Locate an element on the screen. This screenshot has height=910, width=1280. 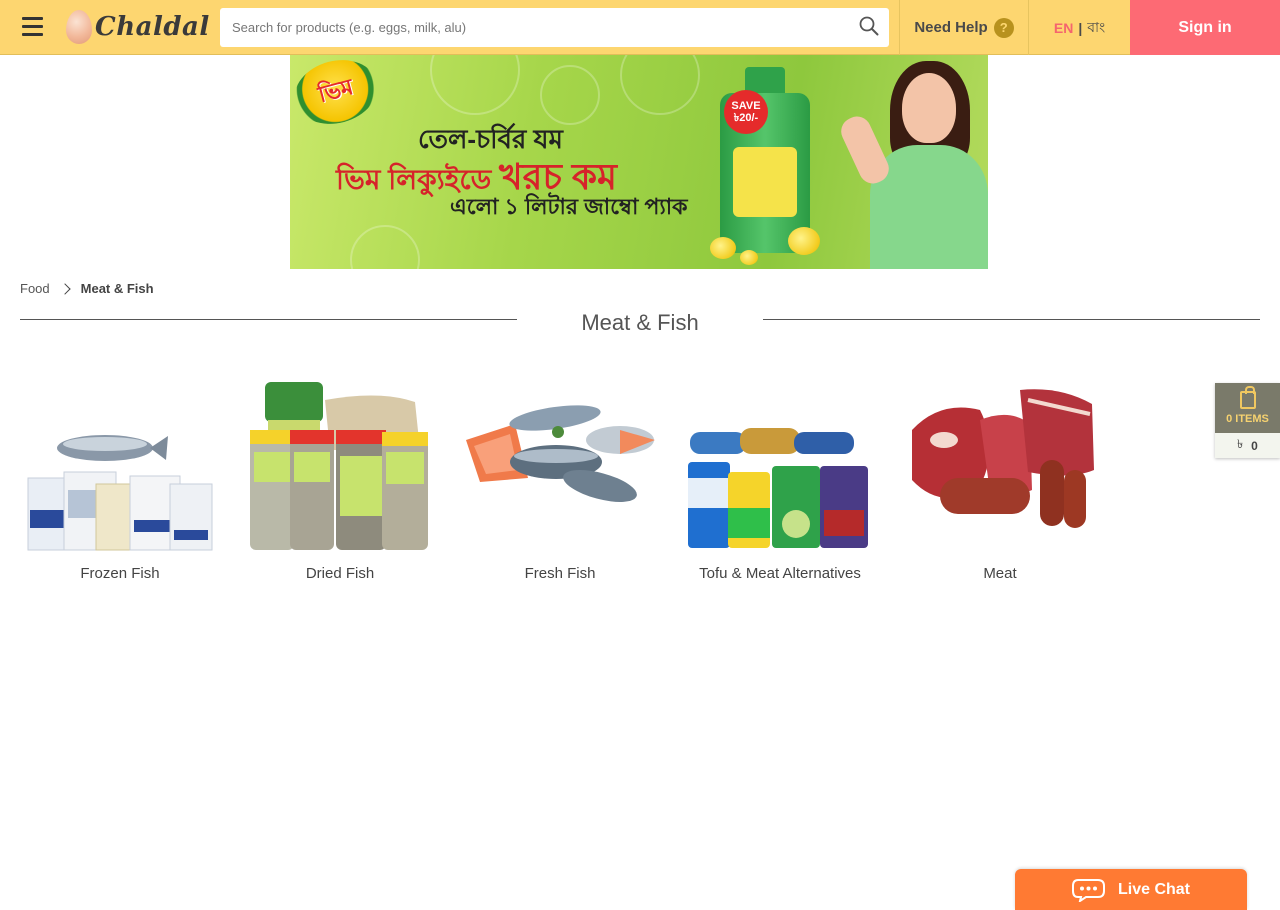
cart-items-count: 0 ITEMS is located at coordinates (1247, 419).